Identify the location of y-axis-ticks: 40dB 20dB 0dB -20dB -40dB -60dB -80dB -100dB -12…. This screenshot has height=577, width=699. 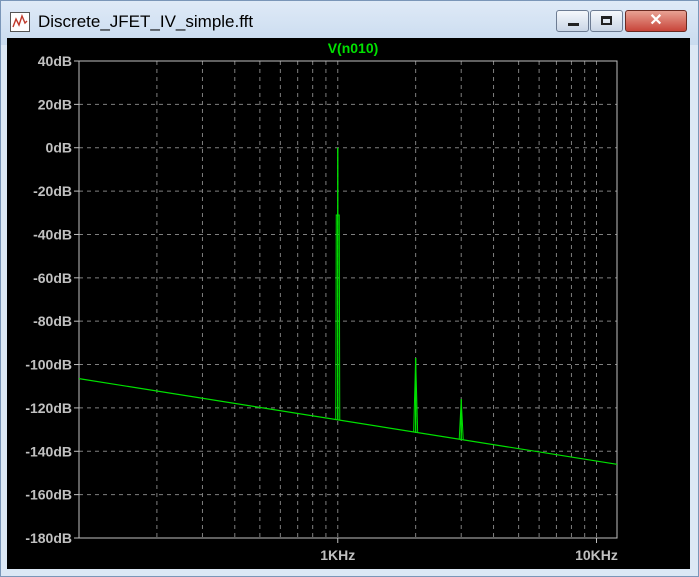
(52, 299).